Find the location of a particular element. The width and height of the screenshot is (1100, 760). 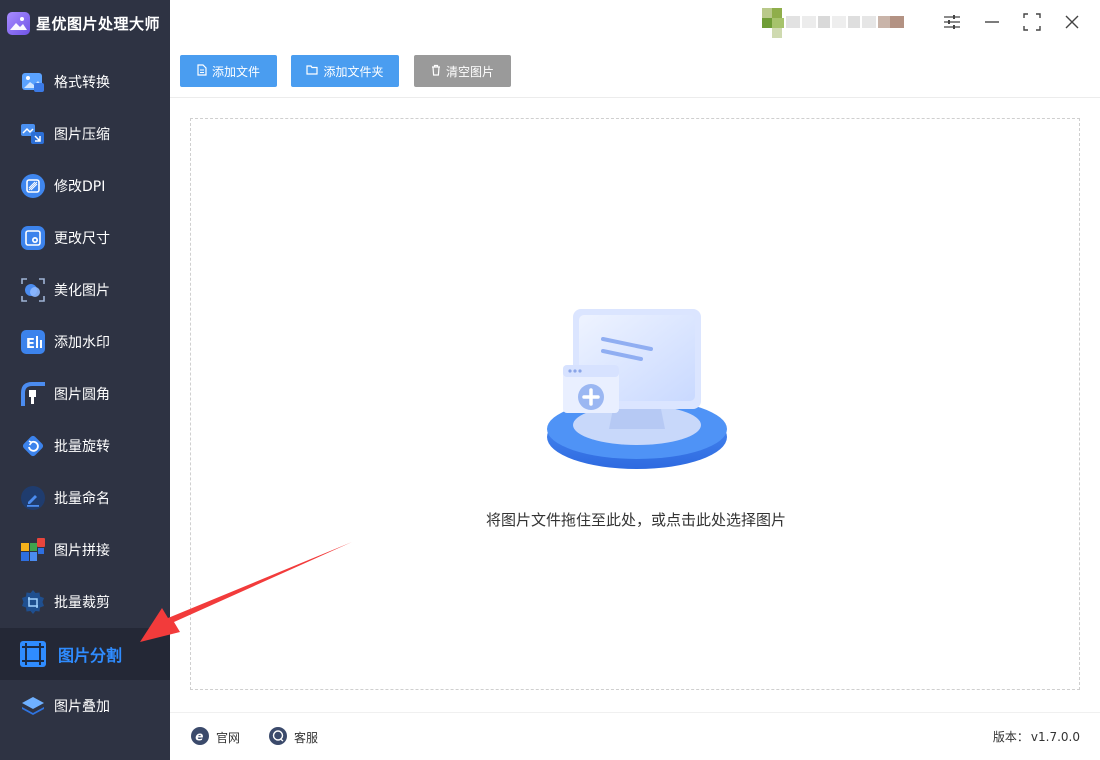

minimize-button is located at coordinates (992, 24).